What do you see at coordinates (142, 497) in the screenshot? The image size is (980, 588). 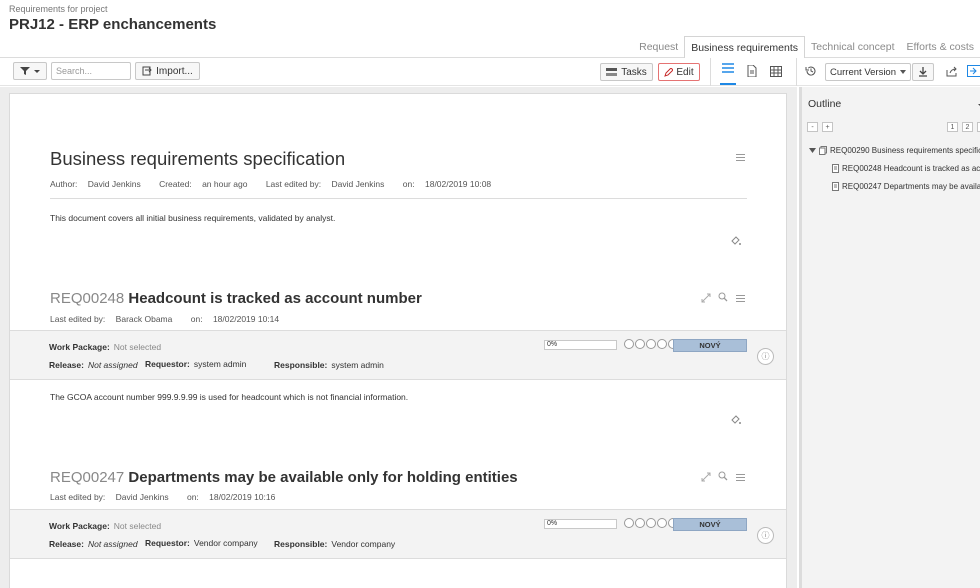 I see `requirement-edited-by: David Jenkins` at bounding box center [142, 497].